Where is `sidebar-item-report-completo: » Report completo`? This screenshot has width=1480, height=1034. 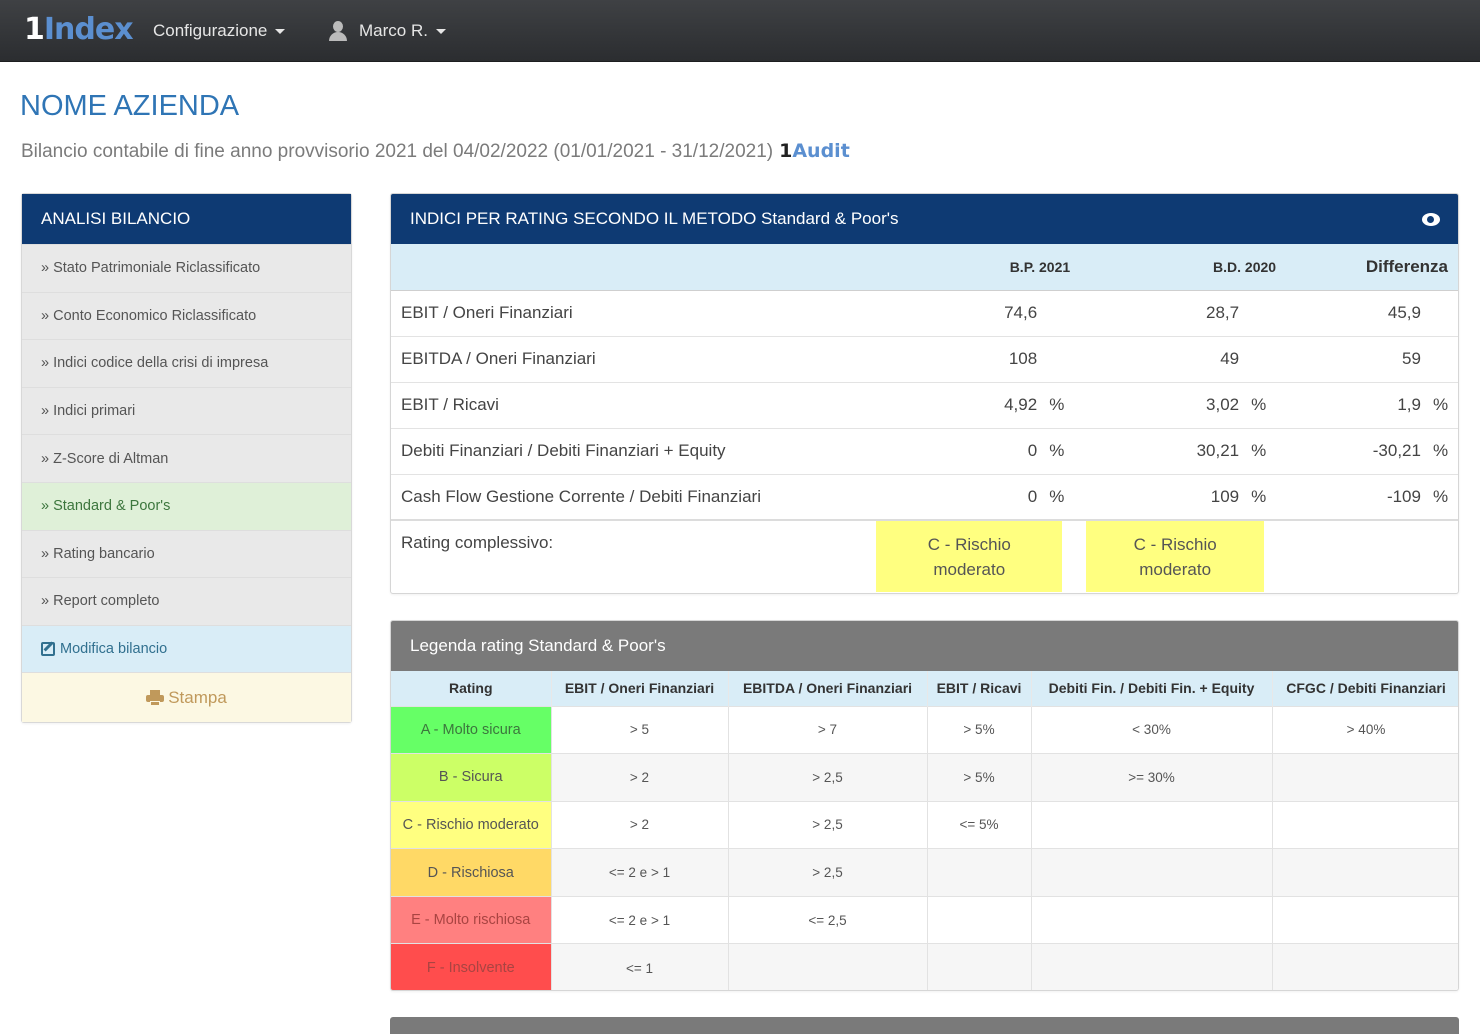 sidebar-item-report-completo: » Report completo is located at coordinates (186, 601).